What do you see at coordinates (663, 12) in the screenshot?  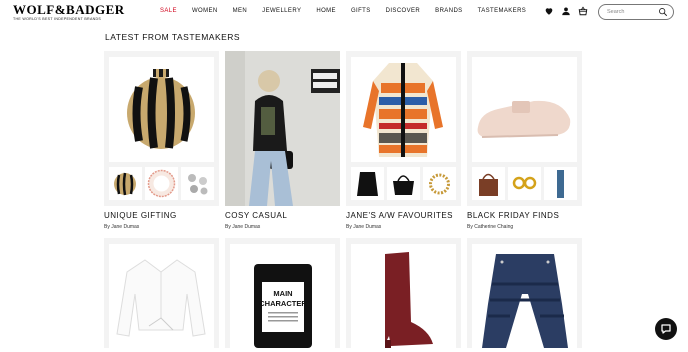 I see `search-icon` at bounding box center [663, 12].